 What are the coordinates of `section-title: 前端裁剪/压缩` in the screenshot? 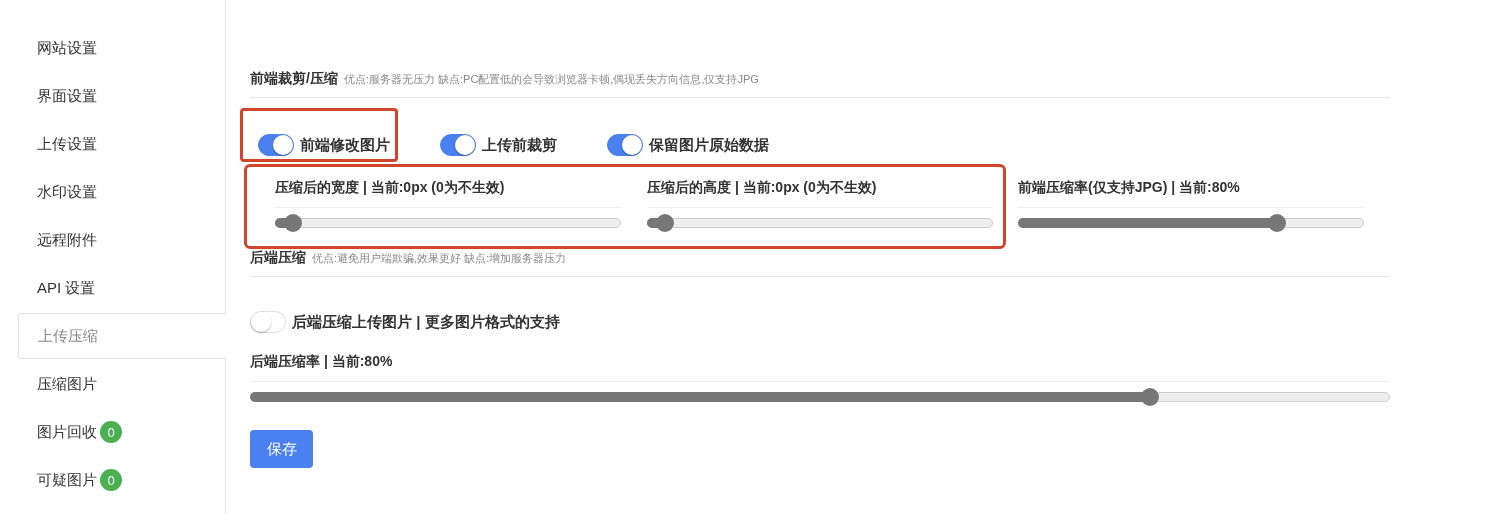 It's located at (294, 79).